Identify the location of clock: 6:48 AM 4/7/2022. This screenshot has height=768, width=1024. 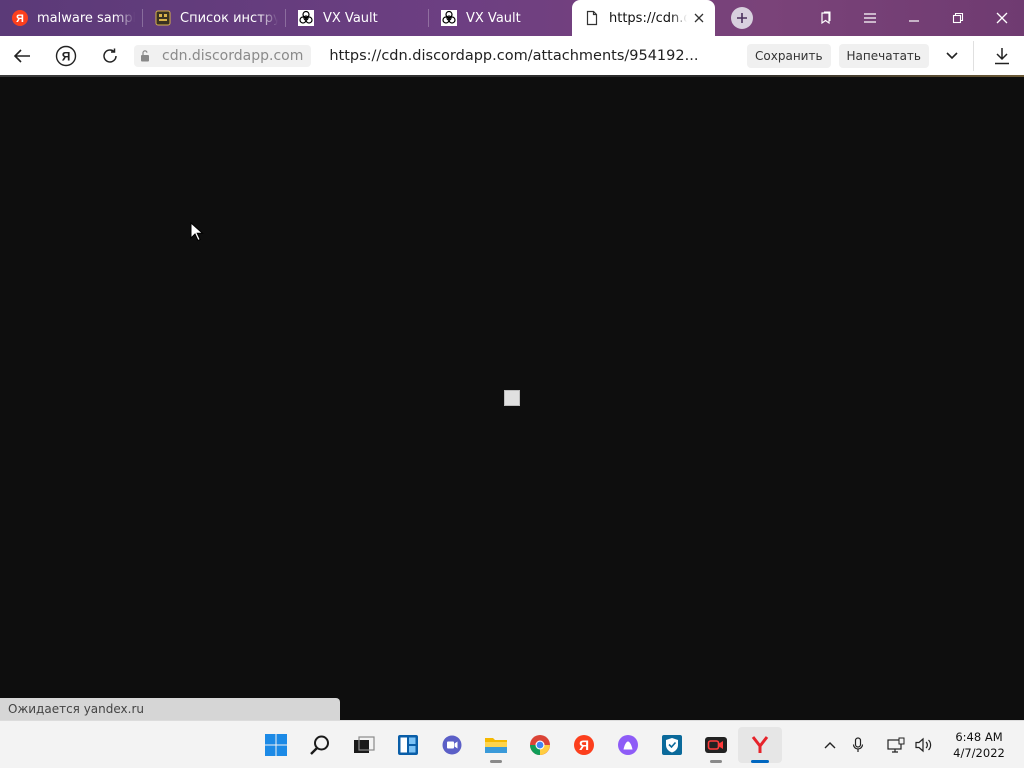
(979, 745).